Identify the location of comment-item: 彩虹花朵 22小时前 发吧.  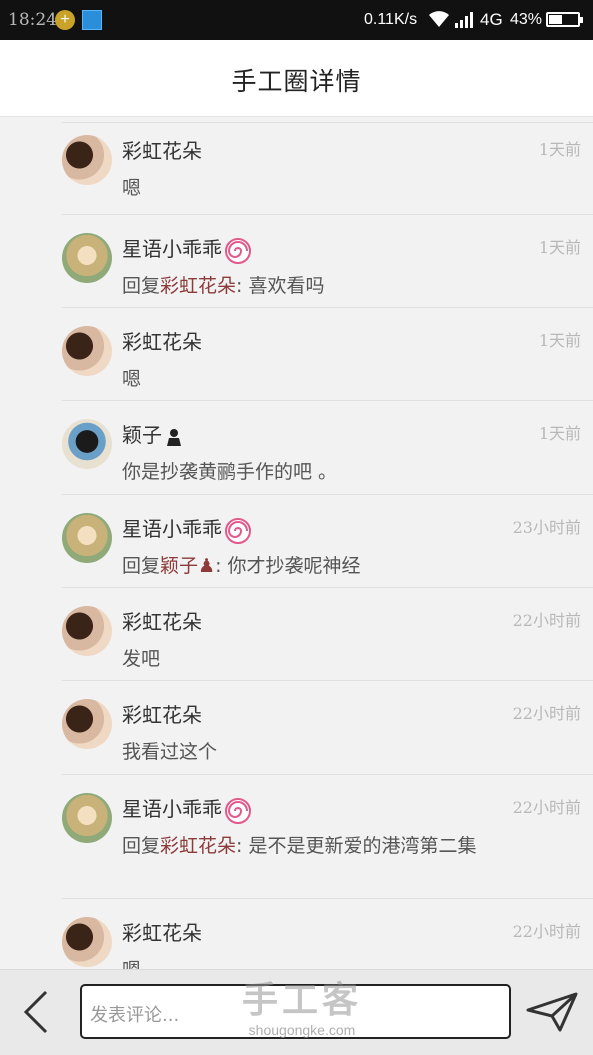
(296, 634).